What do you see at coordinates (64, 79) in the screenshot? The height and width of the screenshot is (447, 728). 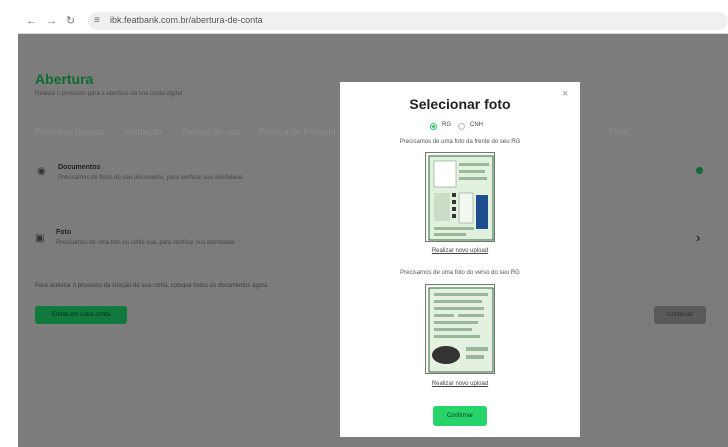 I see `page-title: Abertura` at bounding box center [64, 79].